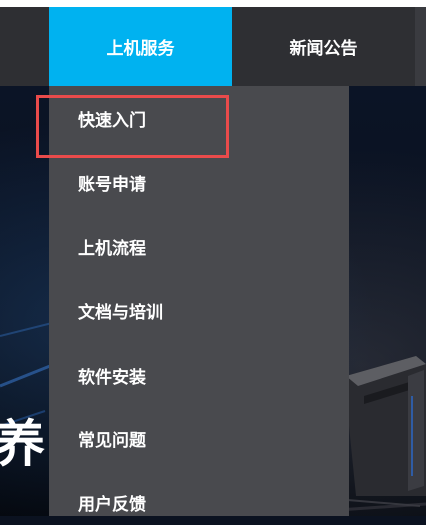 The width and height of the screenshot is (426, 525). Describe the element at coordinates (140, 46) in the screenshot. I see `nav-tab-services: 上机服务` at that location.